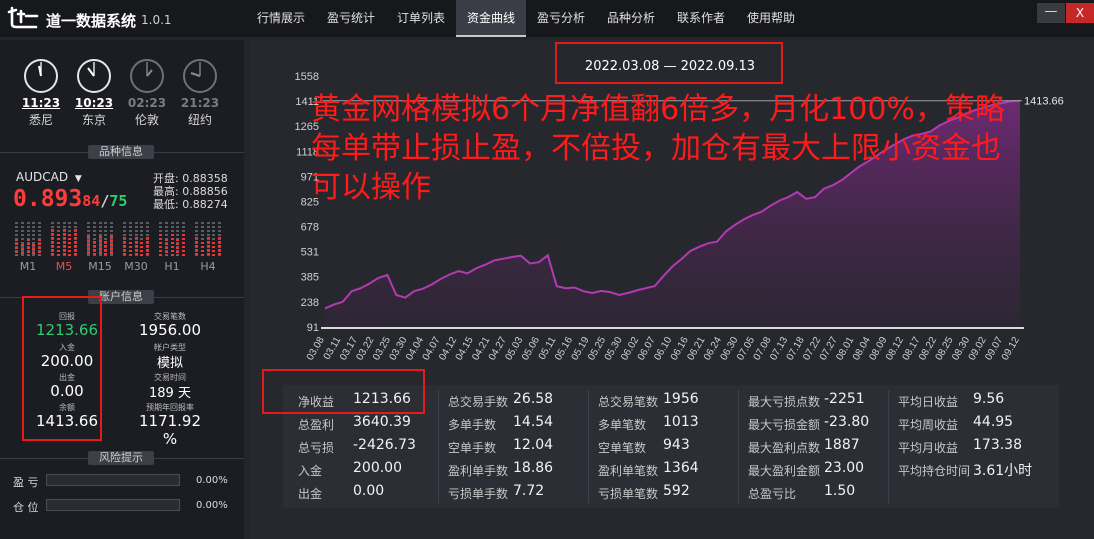  What do you see at coordinates (136, 266) in the screenshot?
I see `timeframe-label: M30` at bounding box center [136, 266].